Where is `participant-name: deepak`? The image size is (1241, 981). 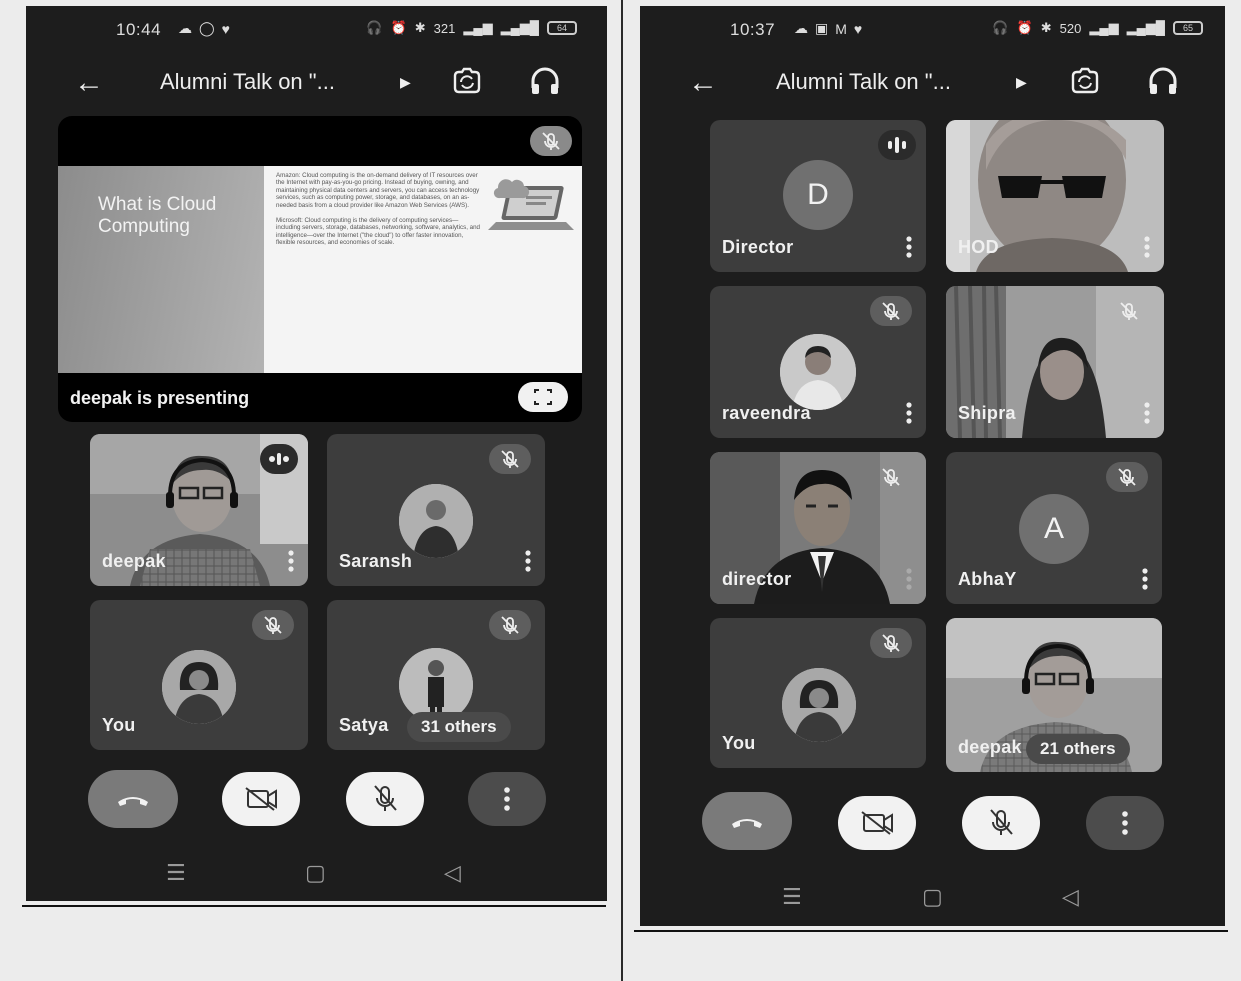
participant-name: deepak is located at coordinates (134, 561).